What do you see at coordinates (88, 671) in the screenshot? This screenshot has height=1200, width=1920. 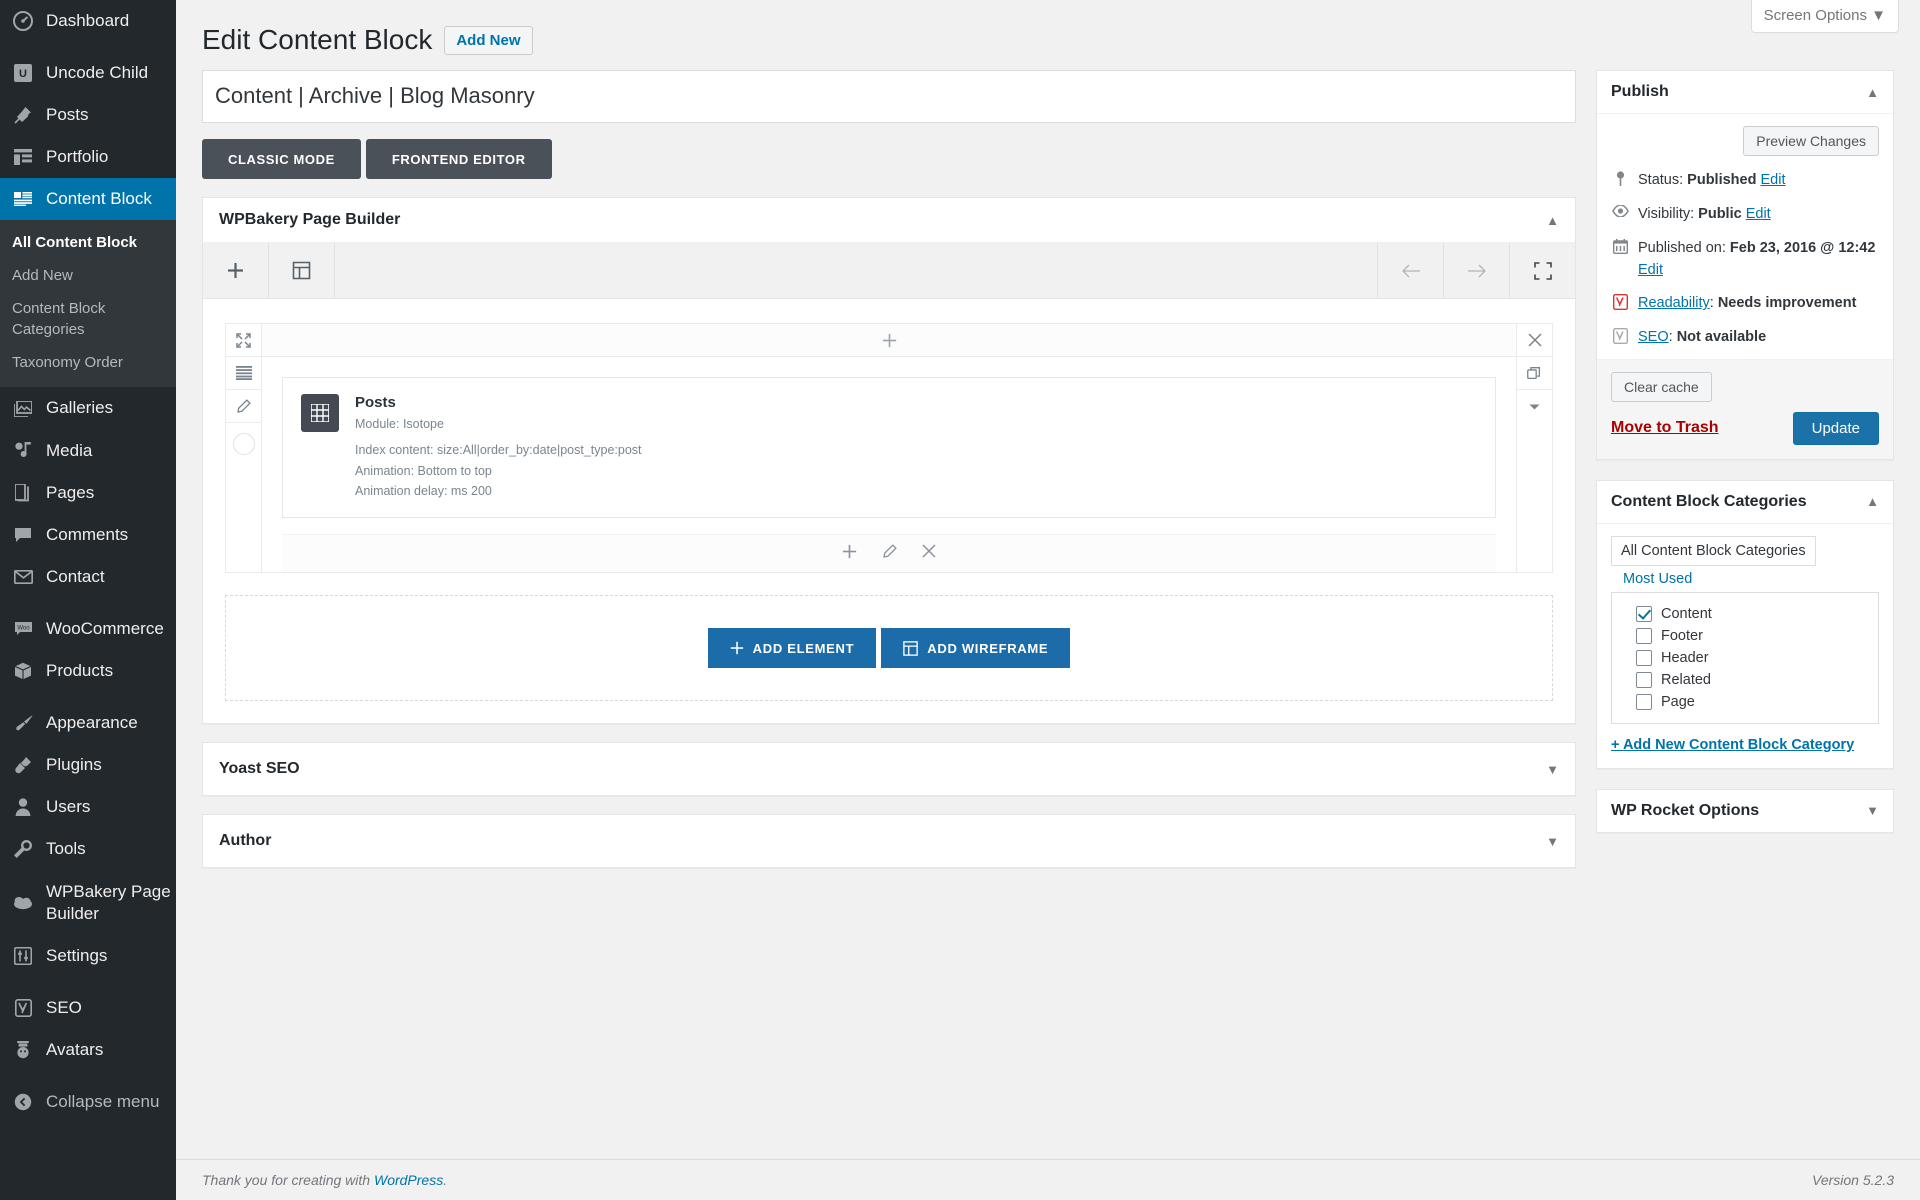 I see `sidebar-item-products: Products` at bounding box center [88, 671].